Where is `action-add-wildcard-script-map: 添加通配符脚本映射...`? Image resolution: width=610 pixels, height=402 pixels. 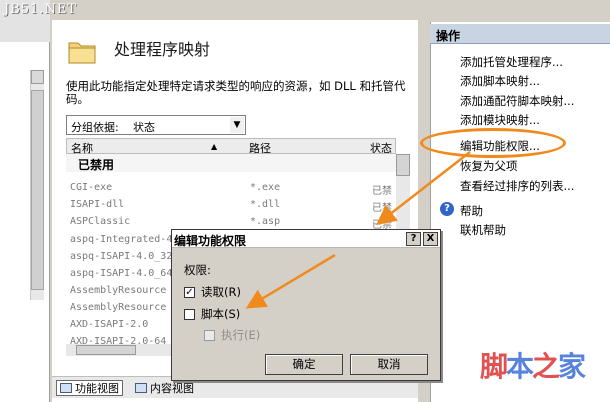
action-add-wildcard-script-map: 添加通配符脚本映射... is located at coordinates (517, 101).